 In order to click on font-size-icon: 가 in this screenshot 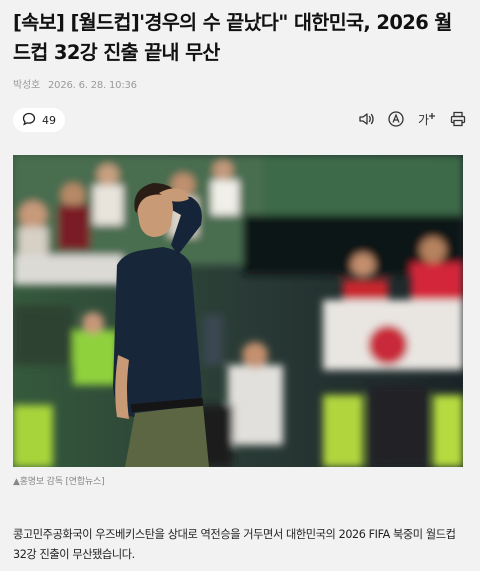, I will do `click(427, 119)`.